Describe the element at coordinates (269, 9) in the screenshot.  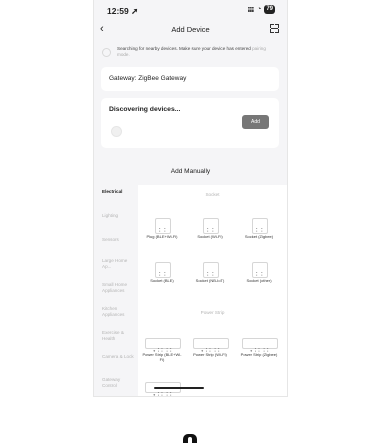
I see `battery-icon: 79` at that location.